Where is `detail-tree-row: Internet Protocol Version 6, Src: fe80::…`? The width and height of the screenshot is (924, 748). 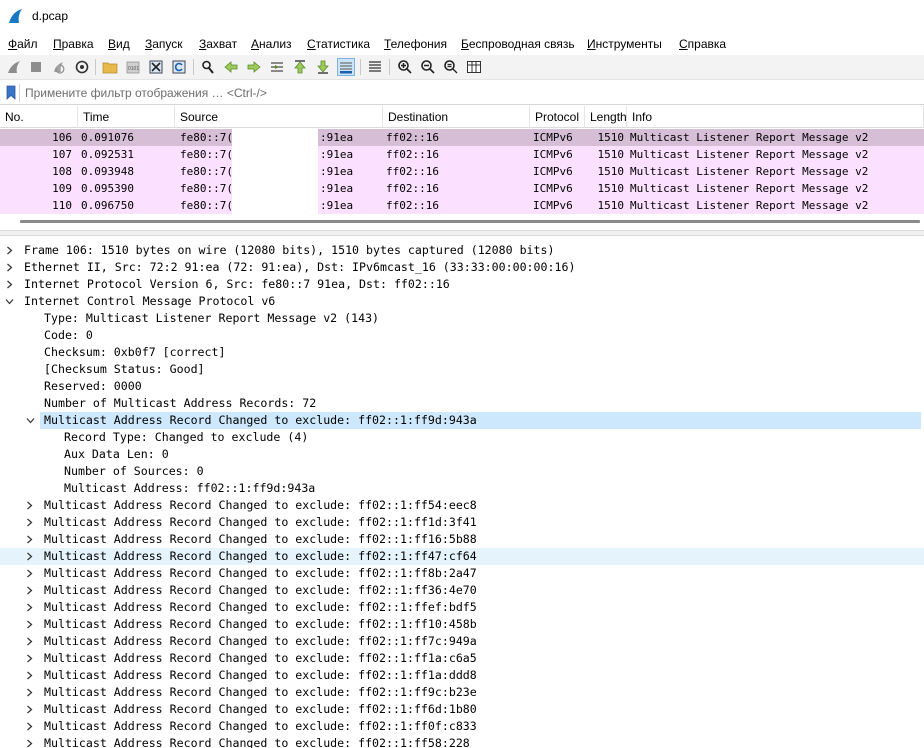 detail-tree-row: Internet Protocol Version 6, Src: fe80::… is located at coordinates (462, 284).